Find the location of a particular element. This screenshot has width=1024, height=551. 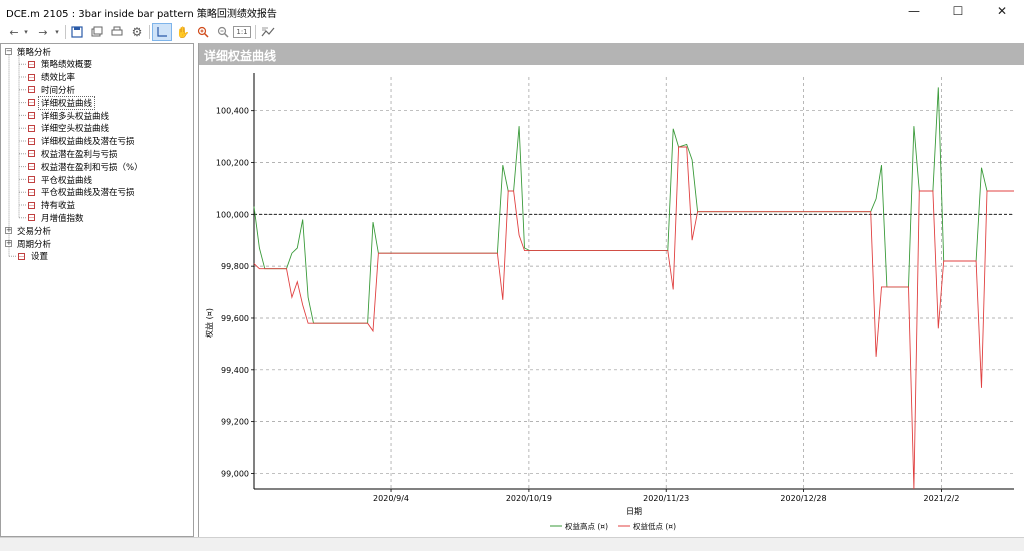

tree-item: 月增值指数 is located at coordinates (57, 217).